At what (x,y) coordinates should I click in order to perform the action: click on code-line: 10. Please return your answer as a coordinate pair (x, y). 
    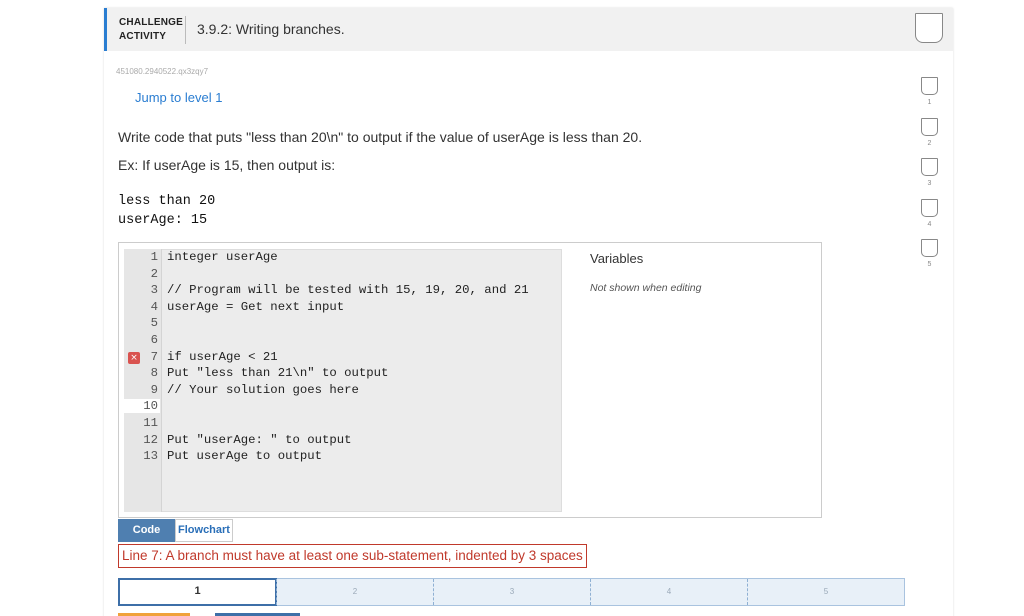
    Looking at the image, I should click on (343, 407).